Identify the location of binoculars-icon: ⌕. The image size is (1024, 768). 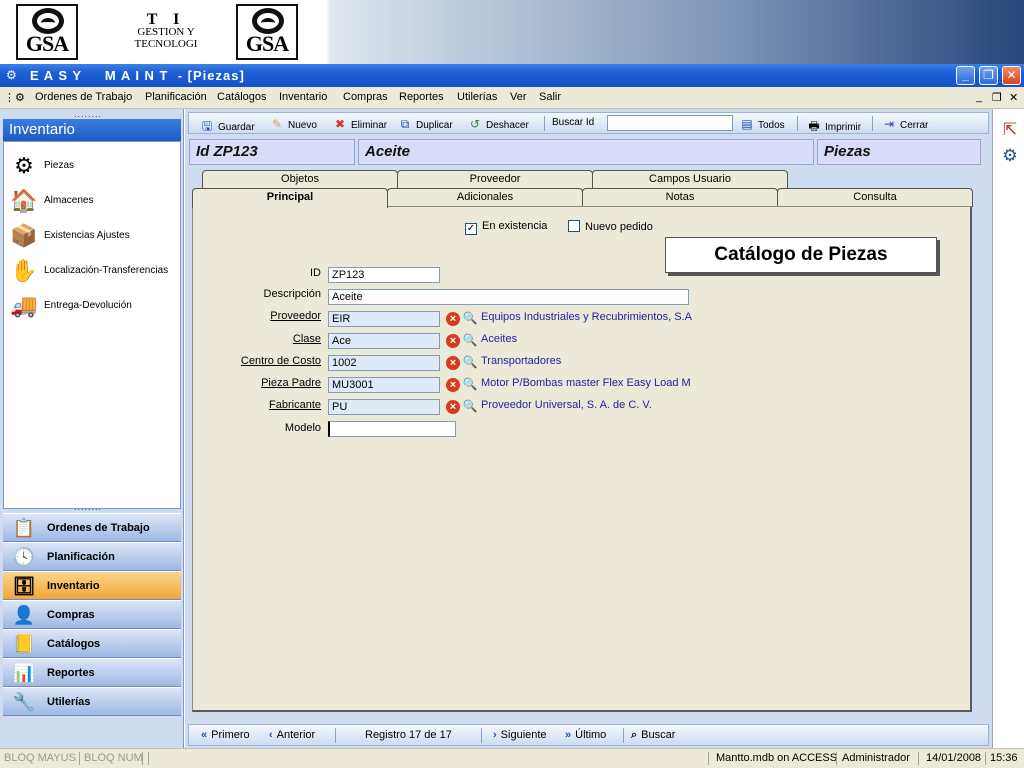
(634, 735).